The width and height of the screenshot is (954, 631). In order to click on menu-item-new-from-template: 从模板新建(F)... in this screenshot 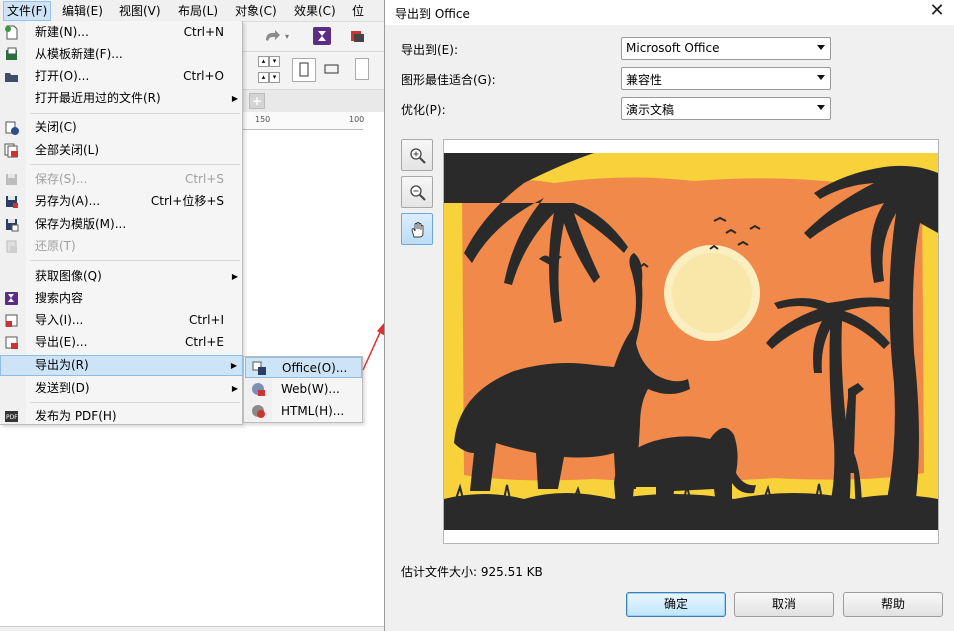, I will do `click(121, 54)`.